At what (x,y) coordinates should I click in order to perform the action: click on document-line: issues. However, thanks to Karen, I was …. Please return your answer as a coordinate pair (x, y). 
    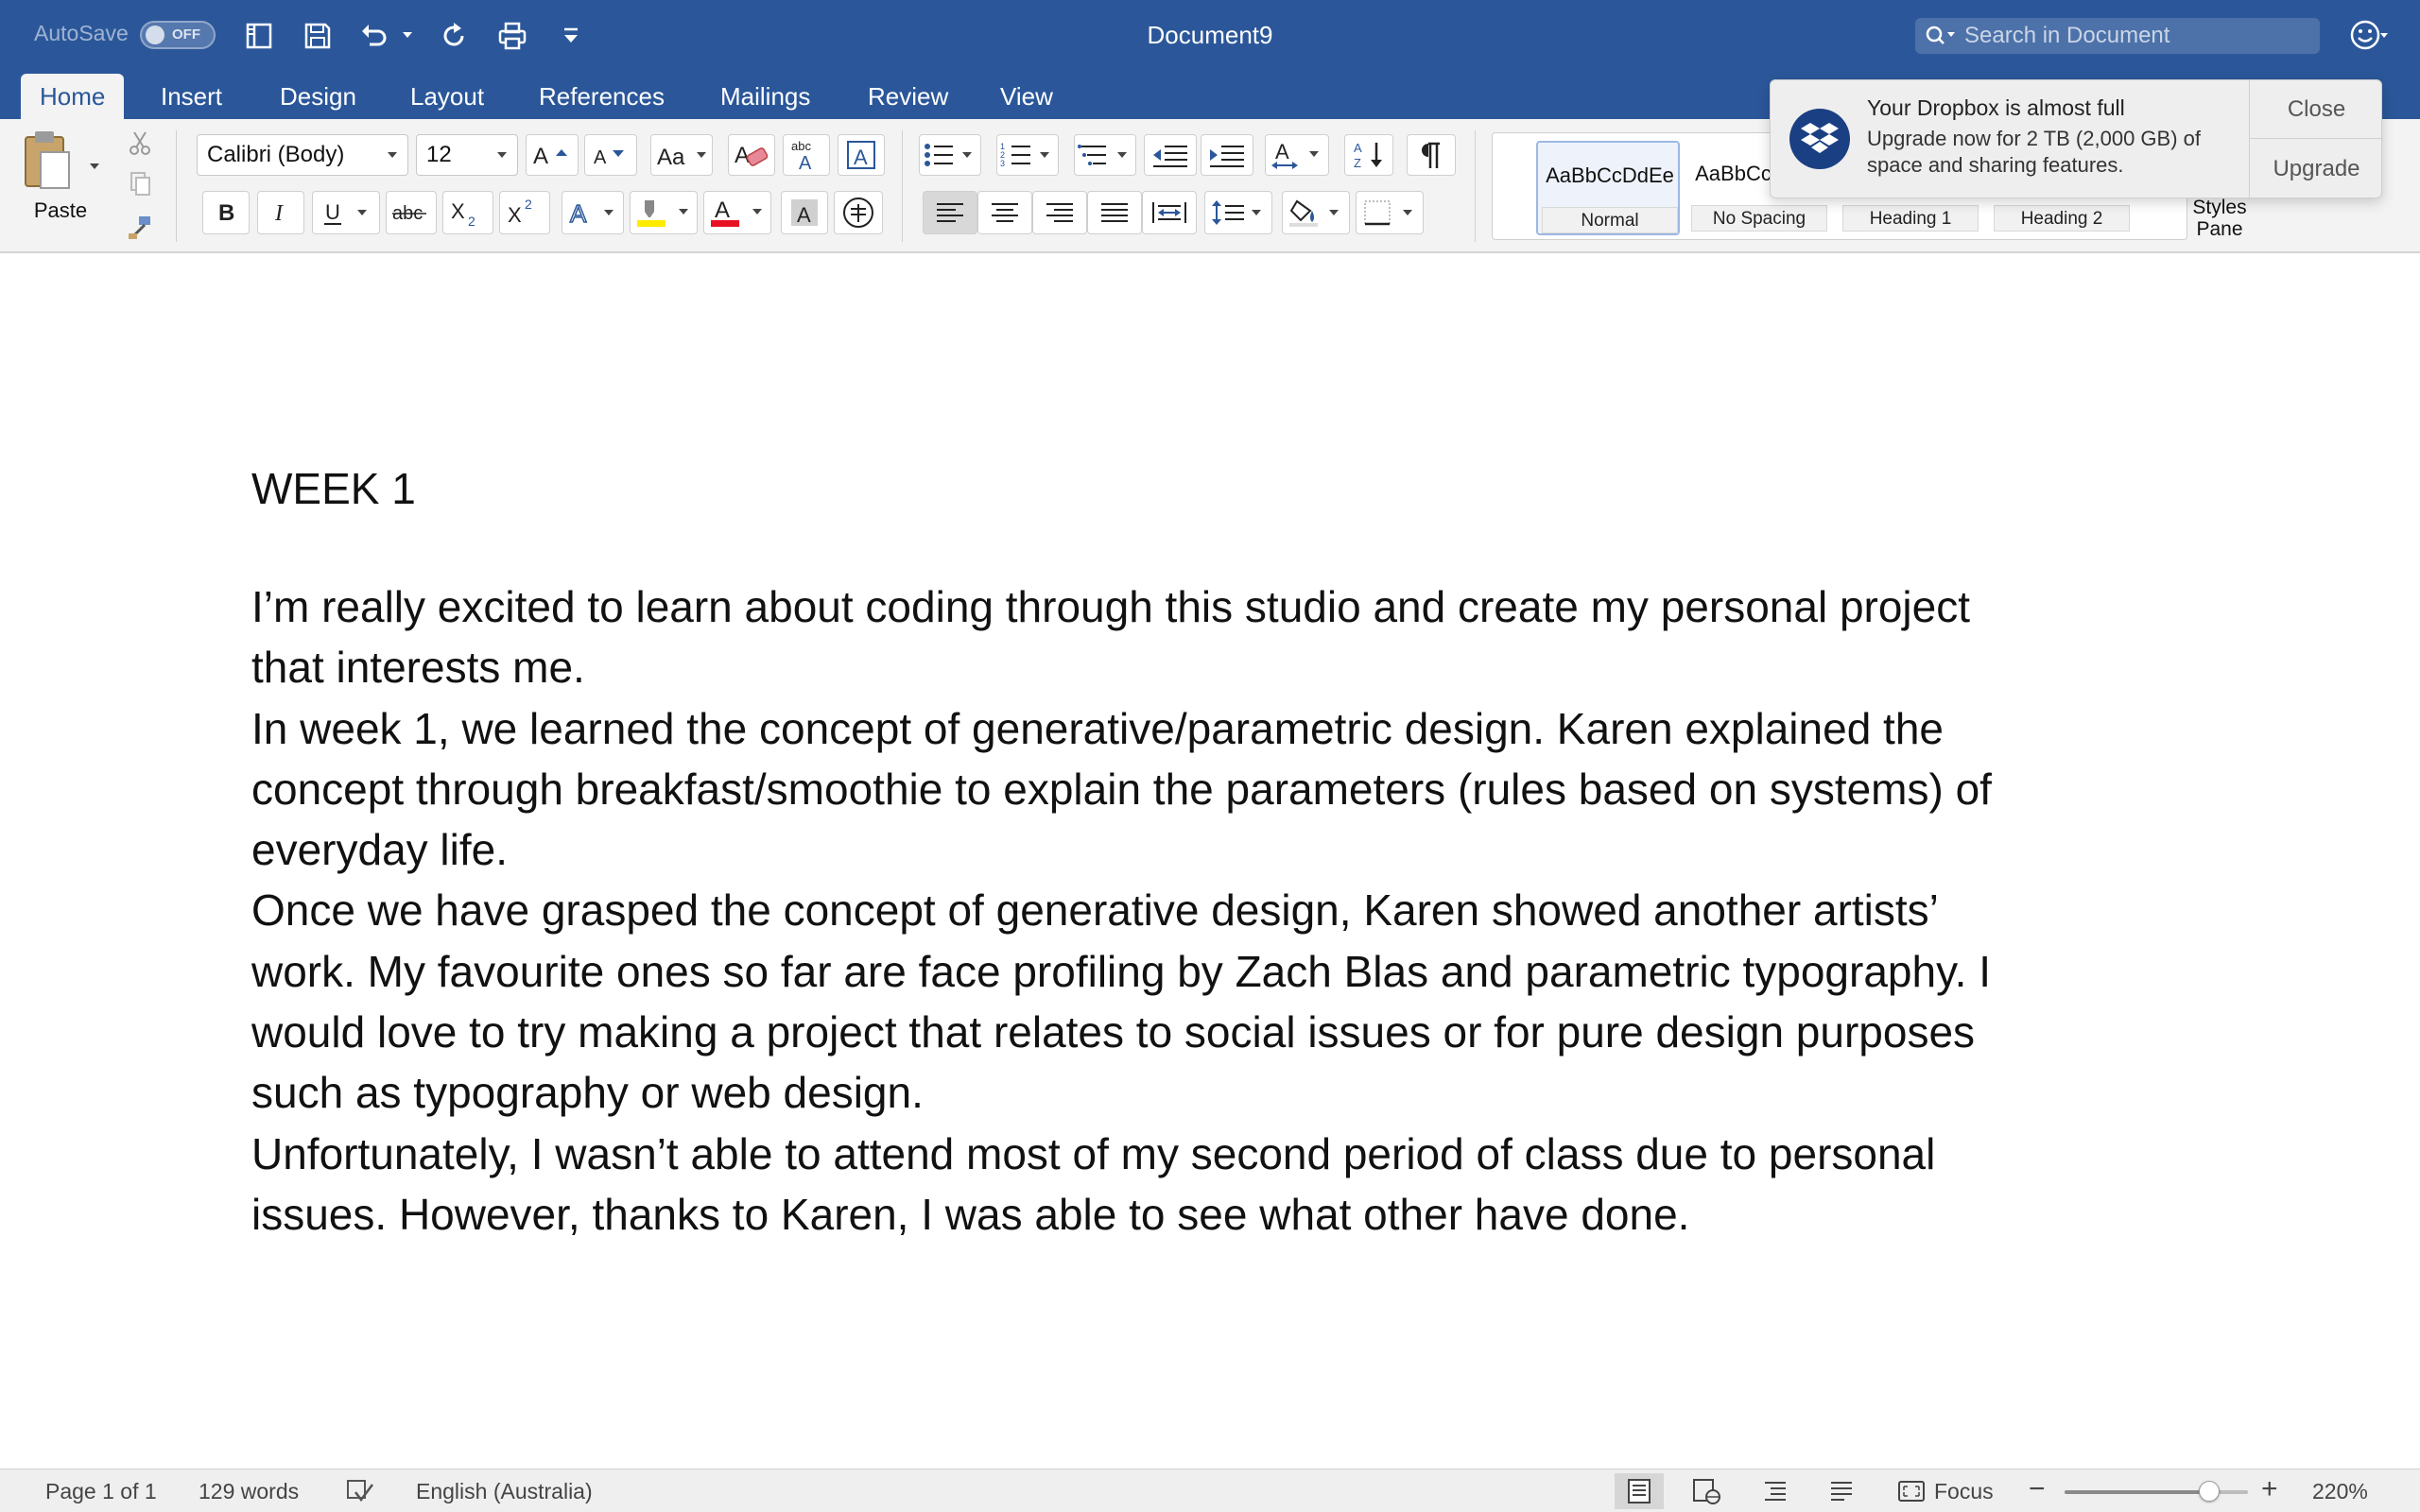
    Looking at the image, I should click on (970, 1214).